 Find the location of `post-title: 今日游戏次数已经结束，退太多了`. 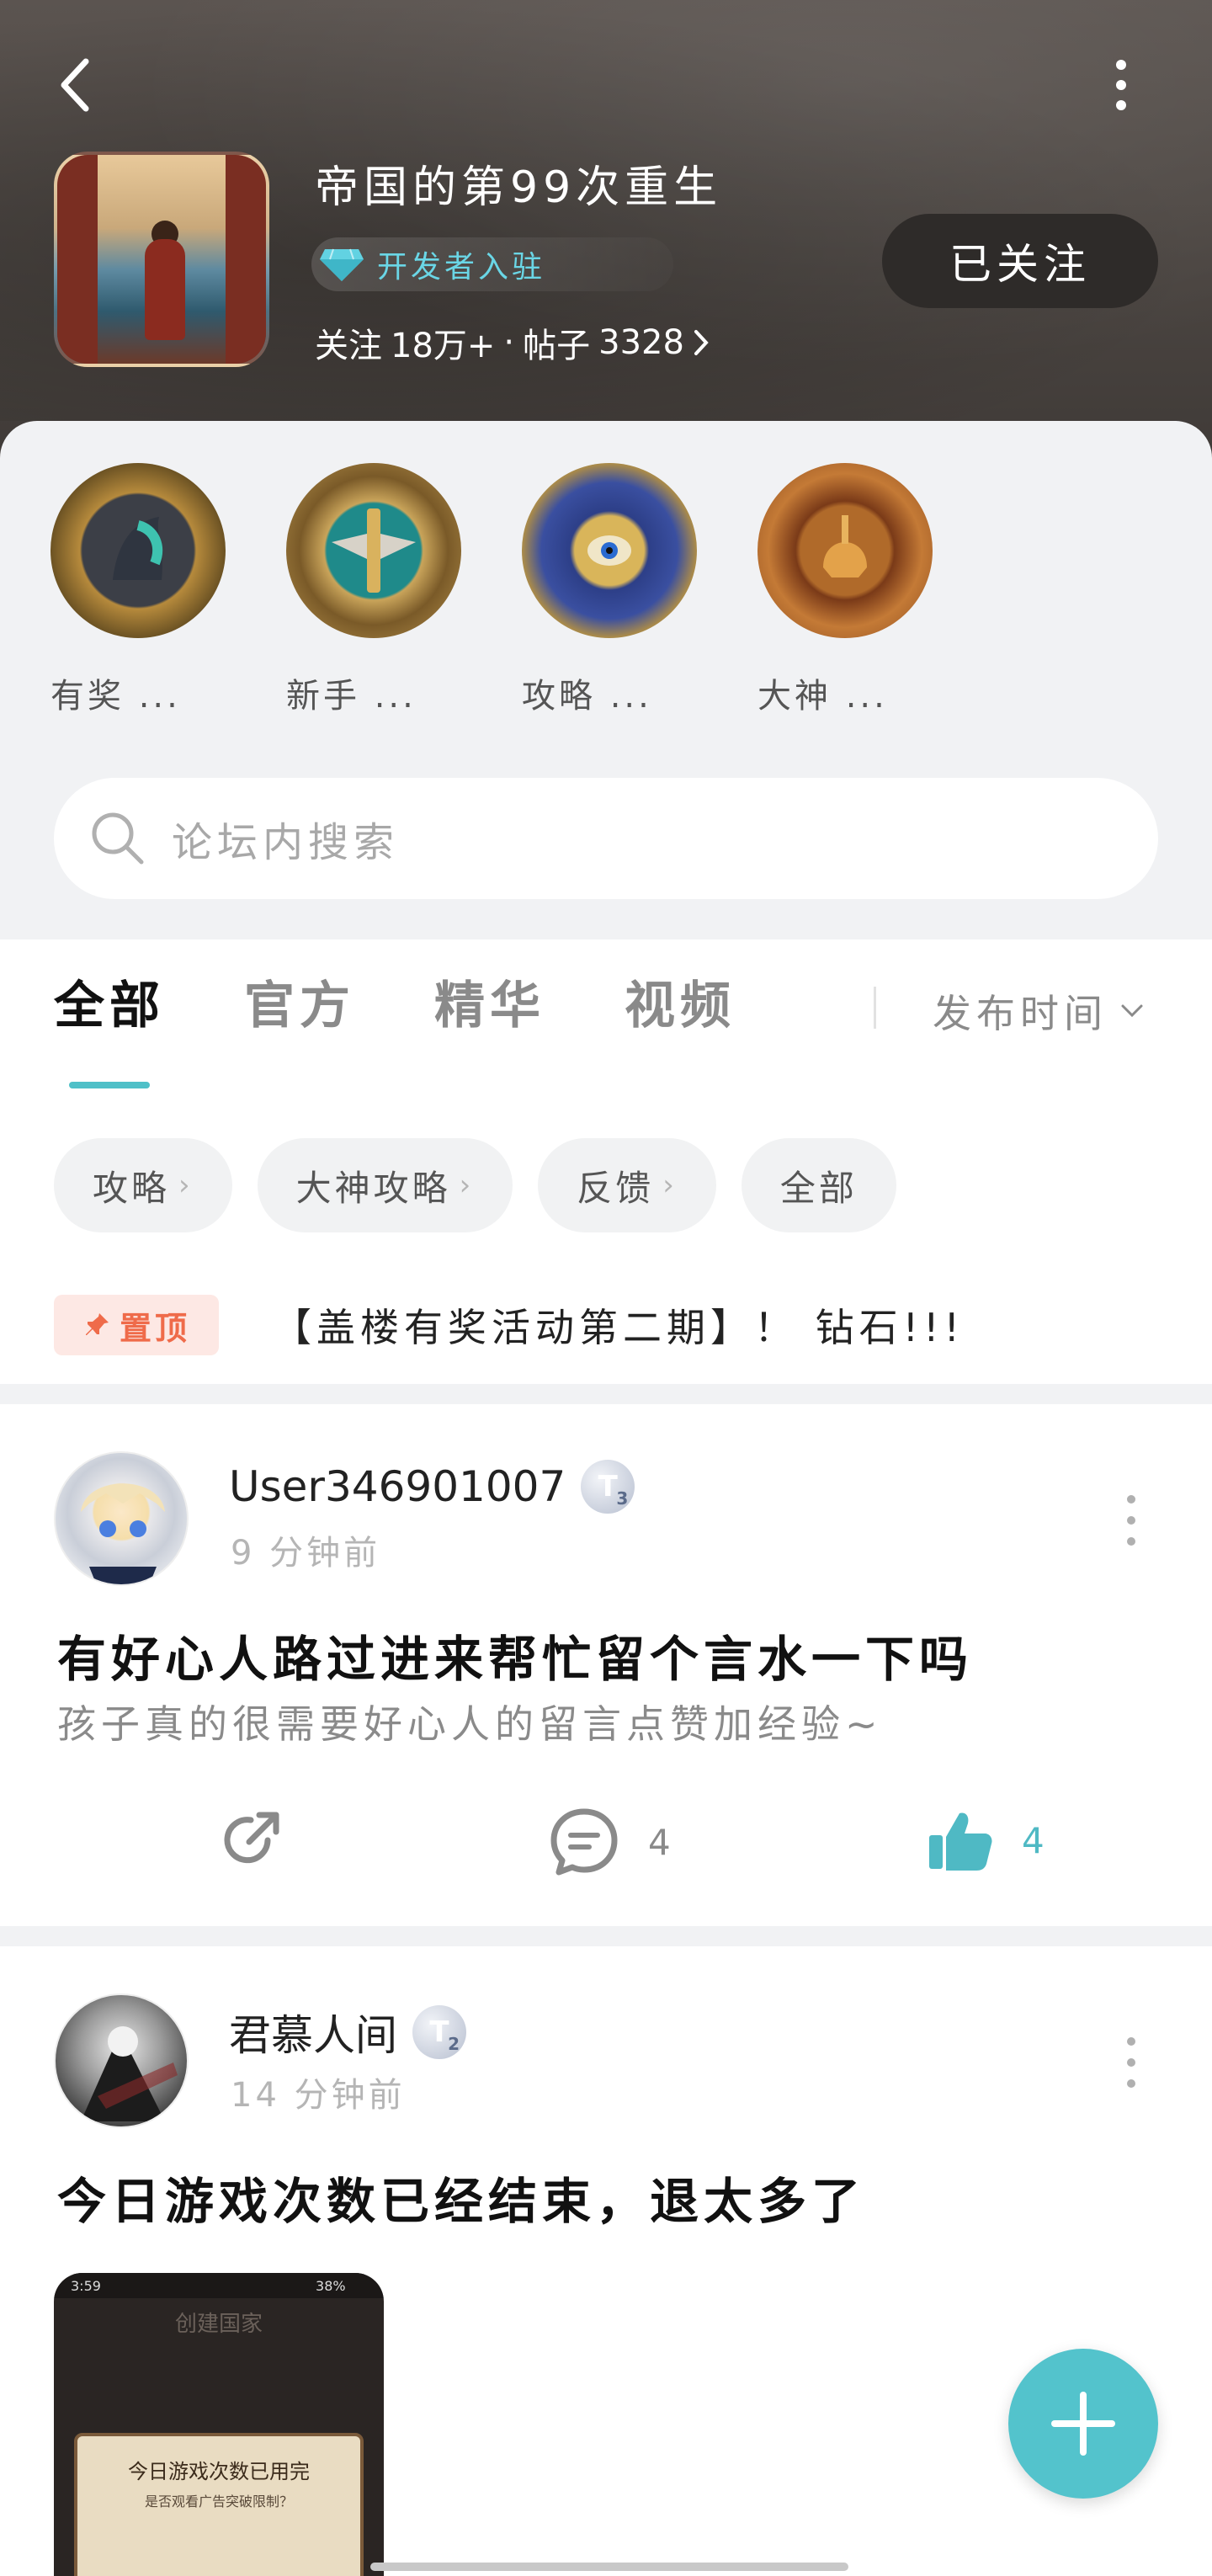

post-title: 今日游戏次数已经结束，退太多了 is located at coordinates (461, 2198).